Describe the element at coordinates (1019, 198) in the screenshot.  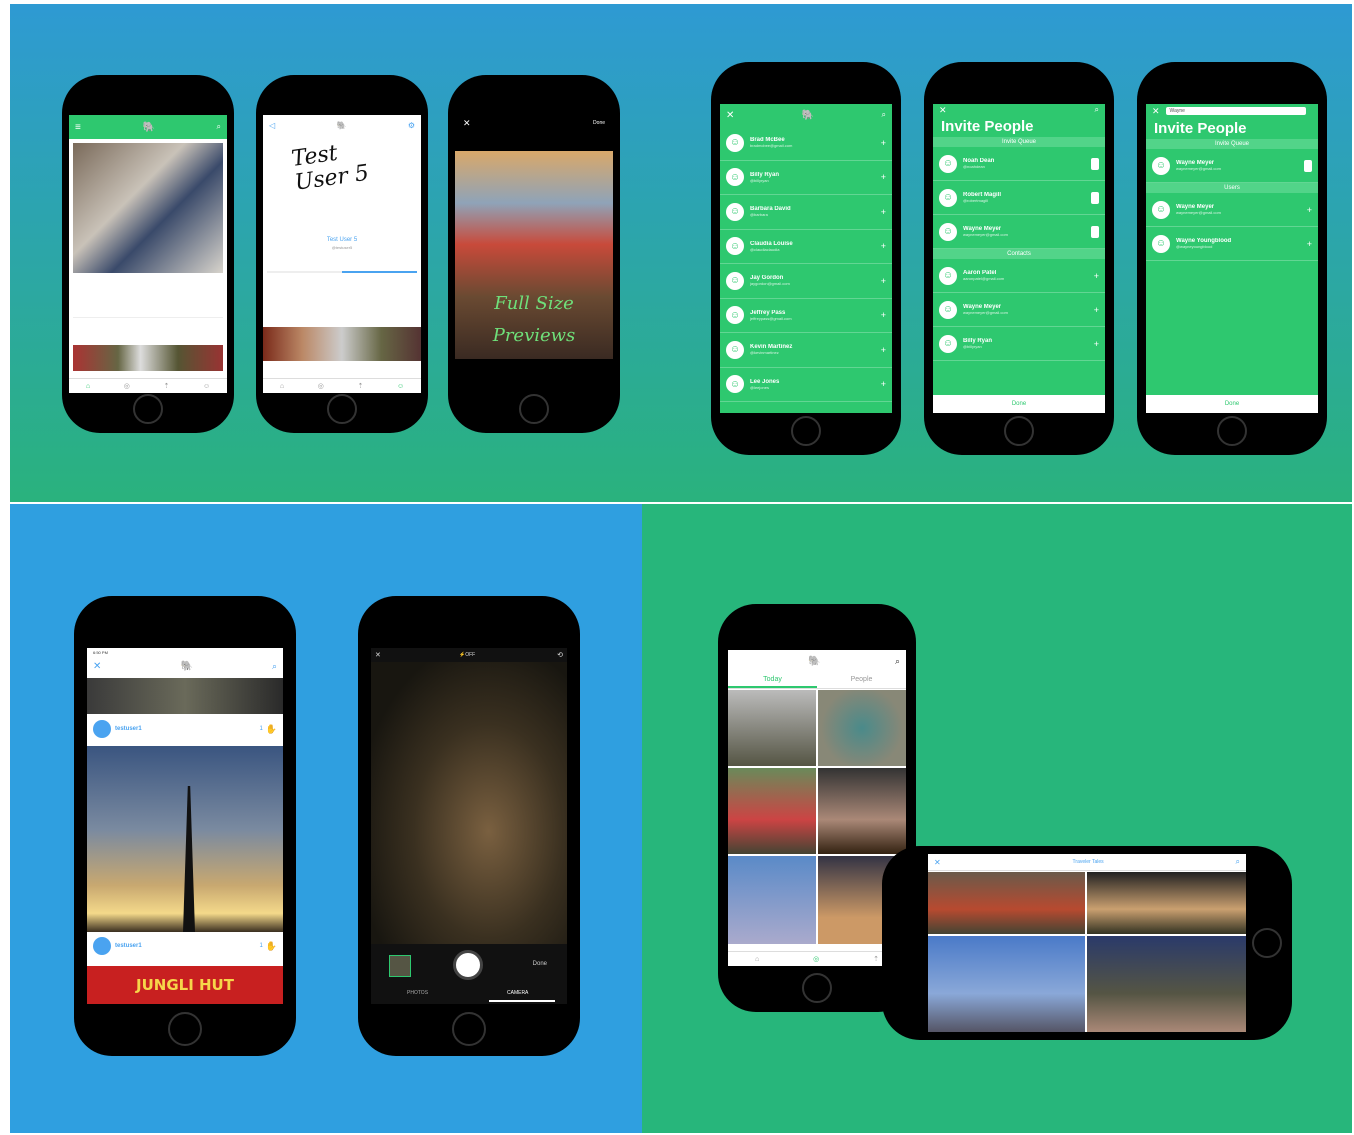
I see `person-row: ☺ Robert Magill @robertmagill` at that location.